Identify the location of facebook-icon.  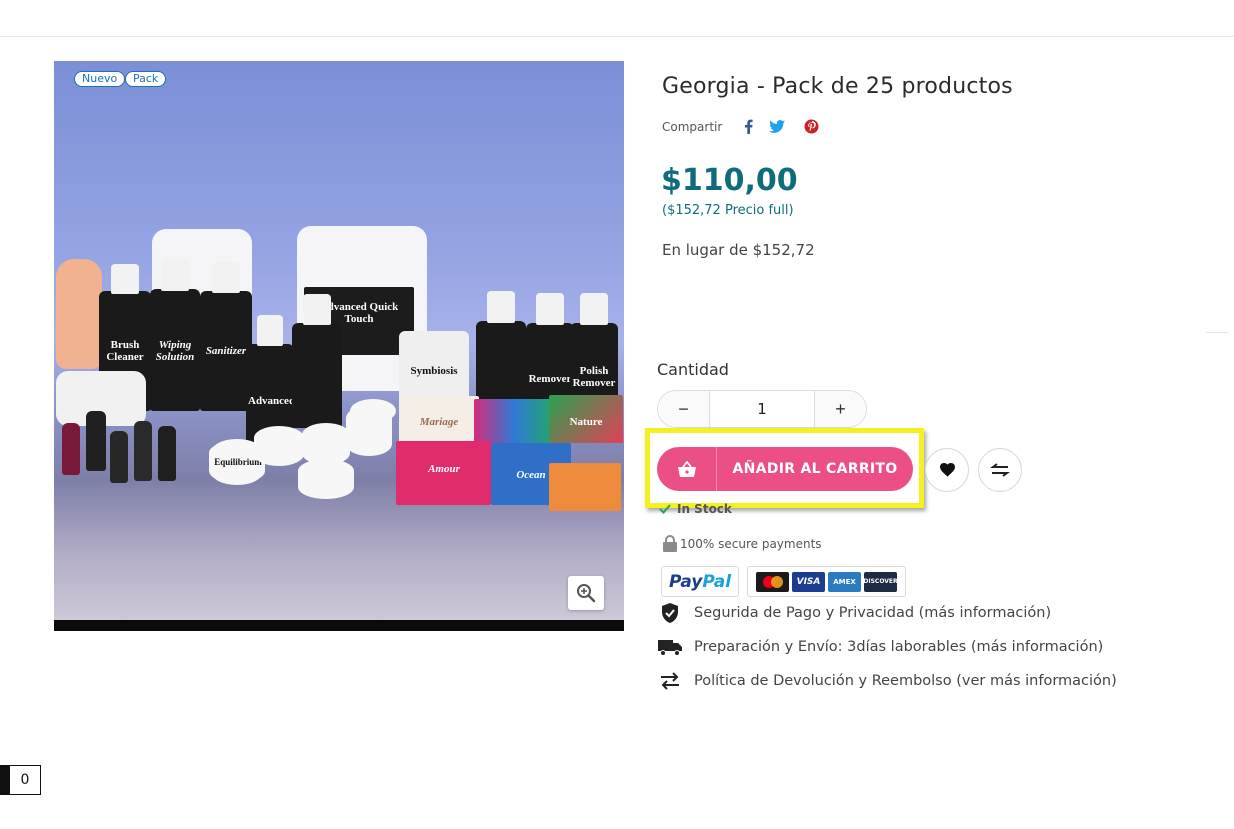
(748, 126).